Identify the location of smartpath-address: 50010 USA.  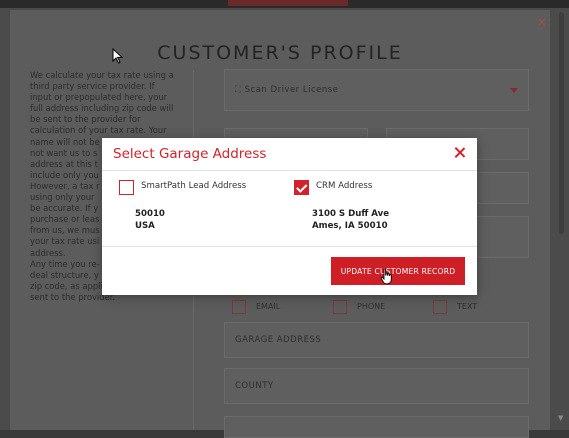
(150, 220).